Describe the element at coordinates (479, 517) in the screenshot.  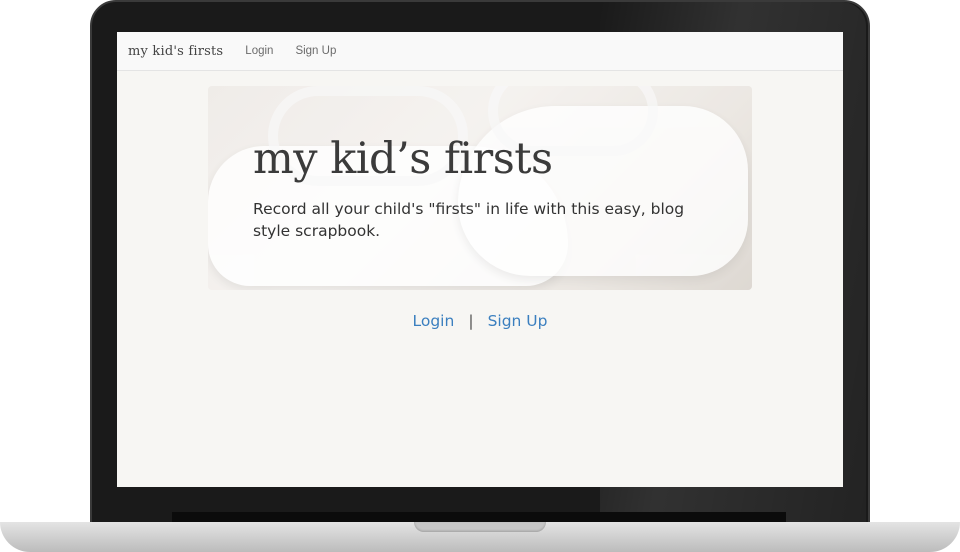
I see `screen-bottom-bezel` at that location.